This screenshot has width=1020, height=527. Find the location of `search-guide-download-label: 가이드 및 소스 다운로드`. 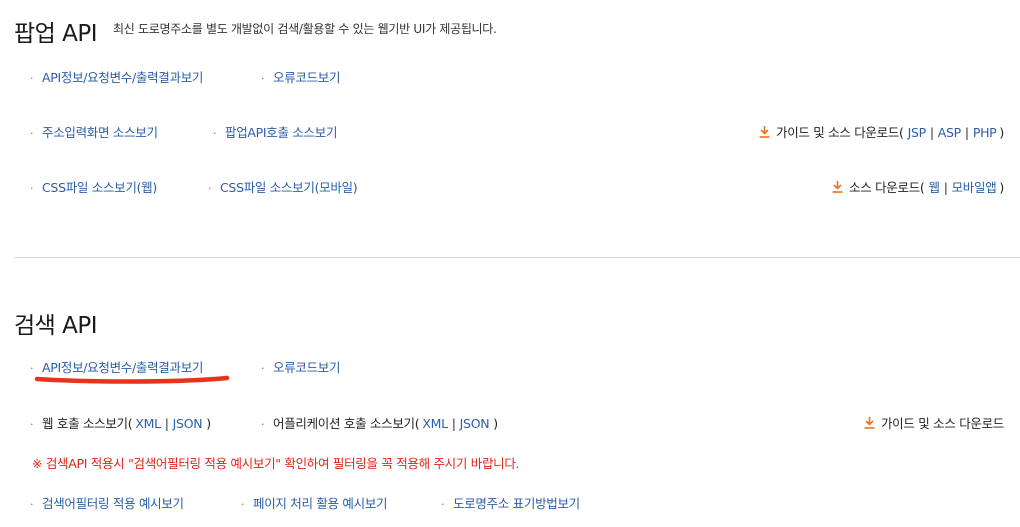

search-guide-download-label: 가이드 및 소스 다운로드 is located at coordinates (942, 423).